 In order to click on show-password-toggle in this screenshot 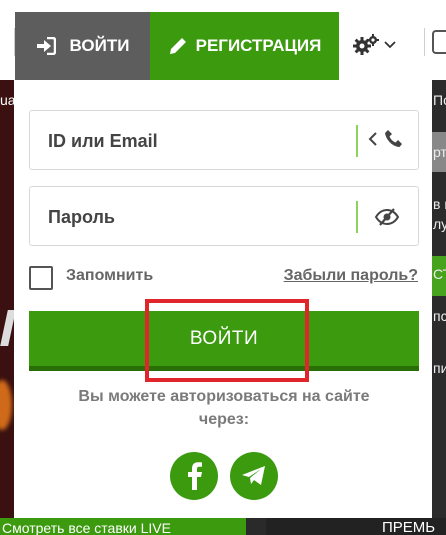, I will do `click(387, 217)`.